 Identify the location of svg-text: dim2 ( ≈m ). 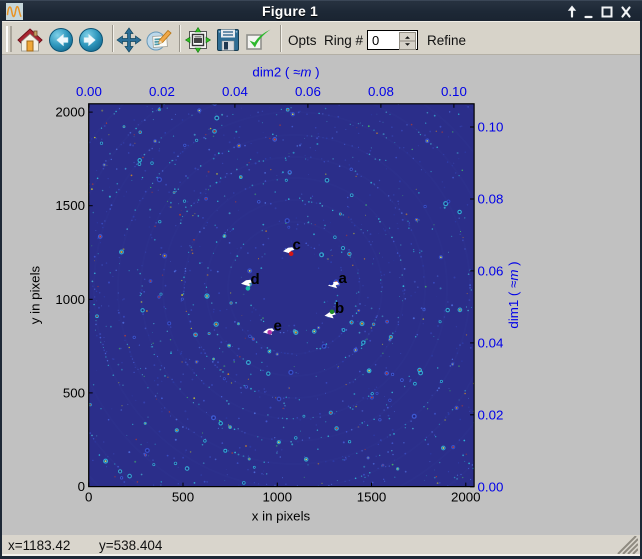
(285, 72).